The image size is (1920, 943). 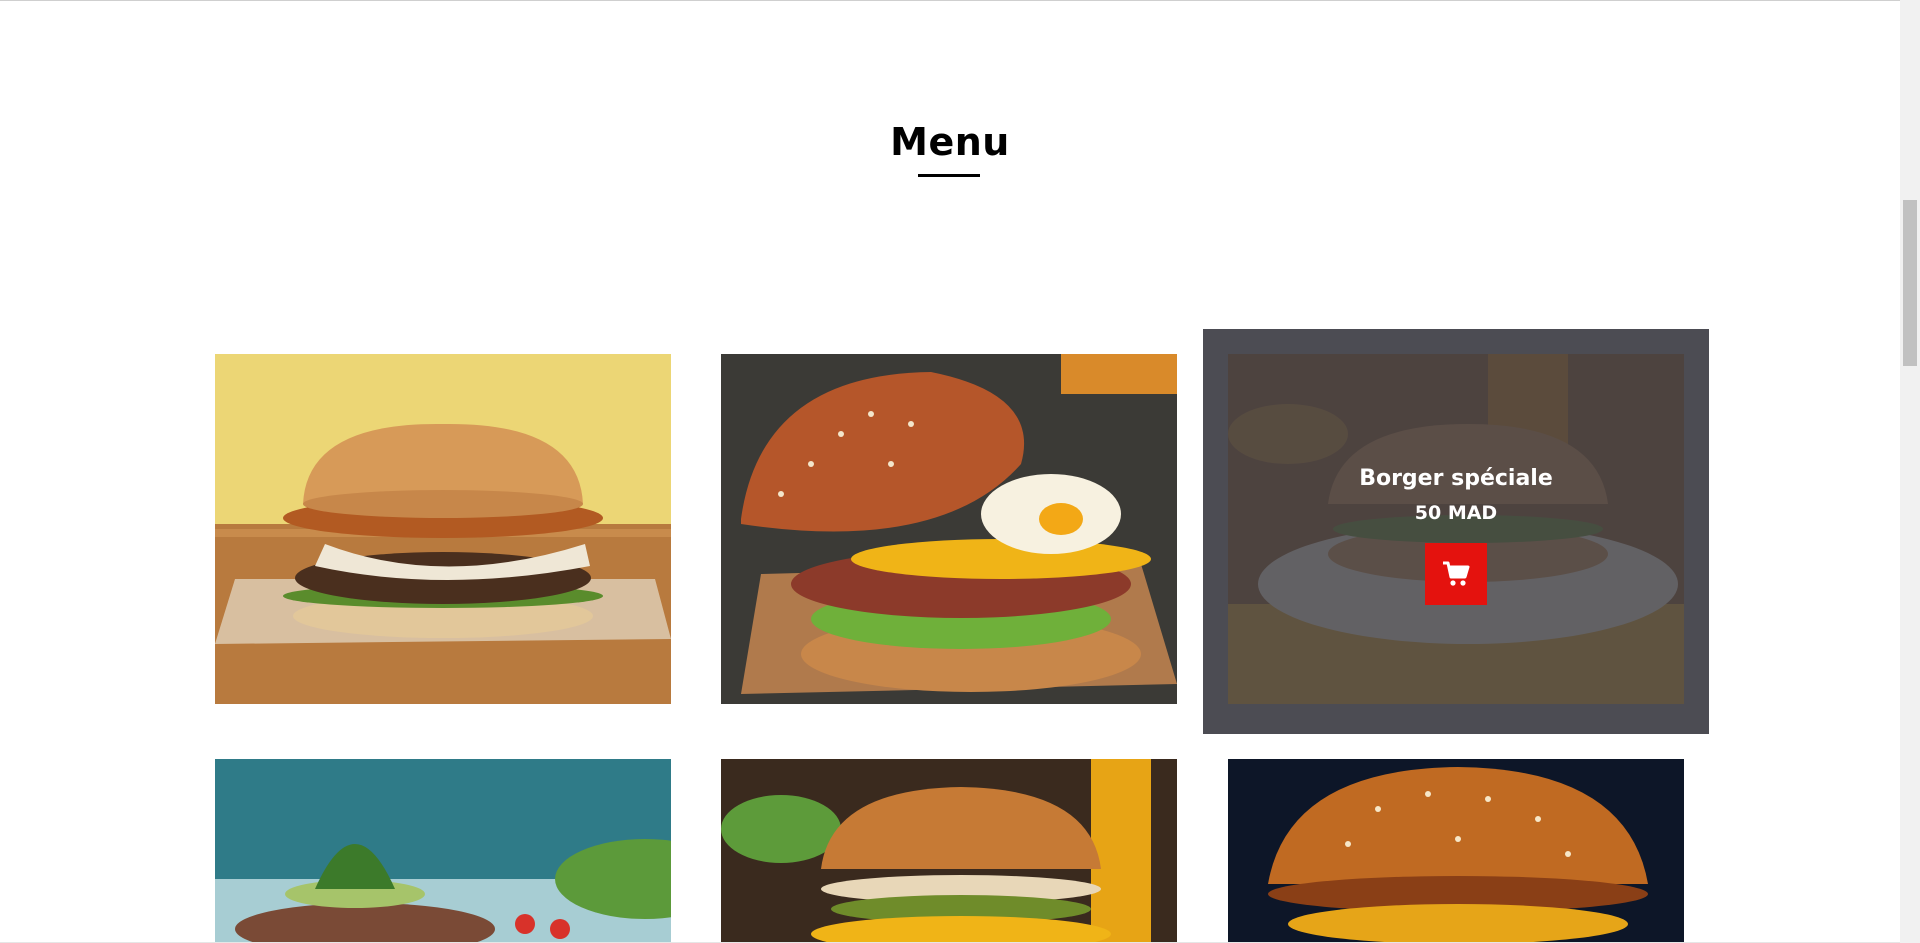 What do you see at coordinates (960, 0) in the screenshot?
I see `top-border` at bounding box center [960, 0].